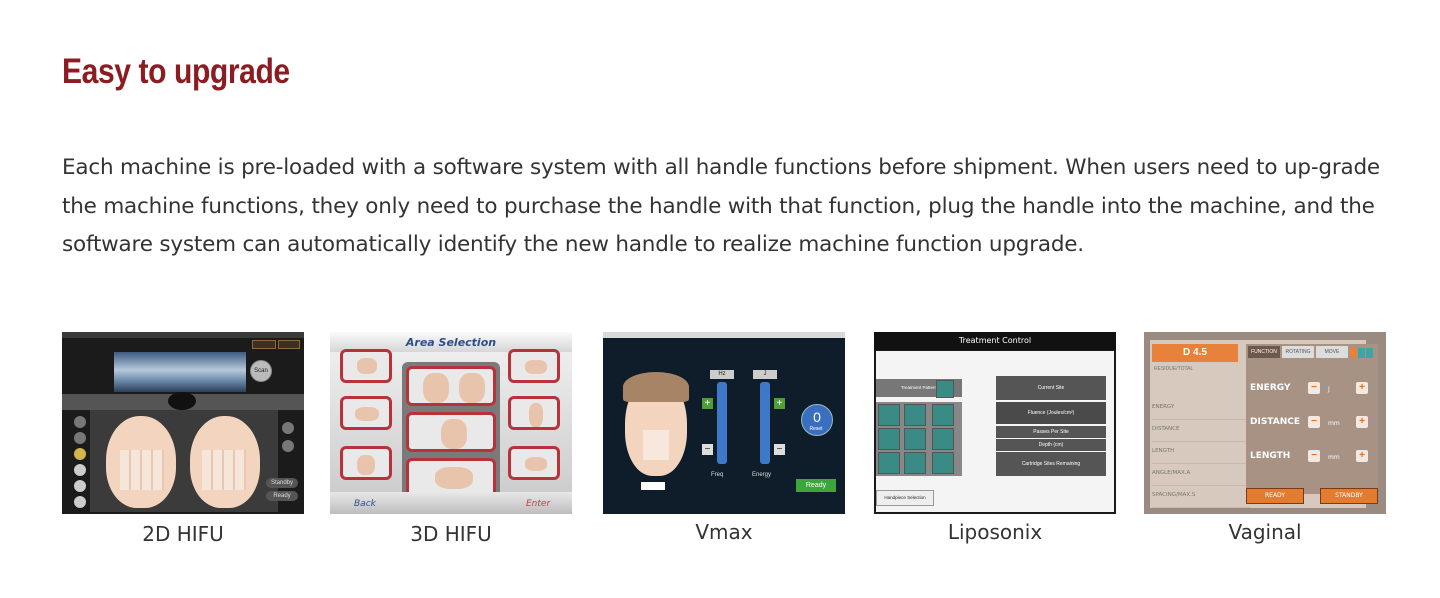 The width and height of the screenshot is (1440, 598). Describe the element at coordinates (1166, 429) in the screenshot. I see `row-distance: DISTANCE` at that location.